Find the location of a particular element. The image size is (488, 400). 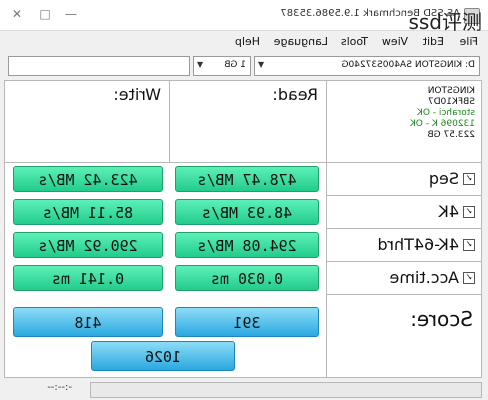

4k-label: 4K is located at coordinates (448, 211).